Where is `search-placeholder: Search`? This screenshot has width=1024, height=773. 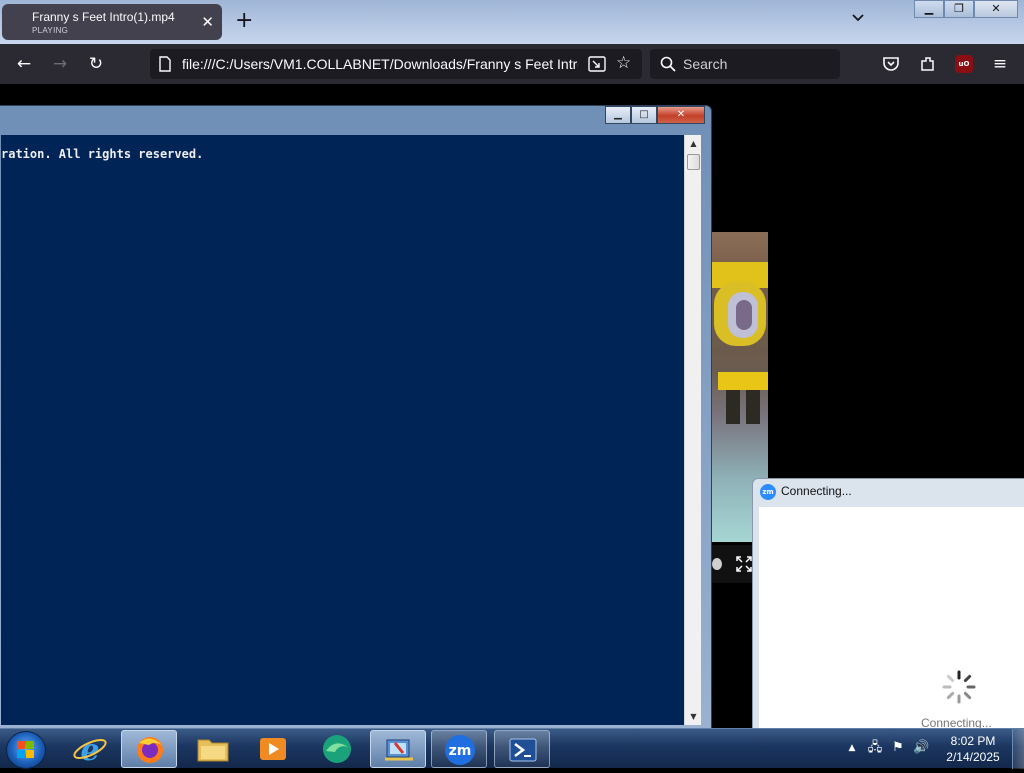 search-placeholder: Search is located at coordinates (705, 64).